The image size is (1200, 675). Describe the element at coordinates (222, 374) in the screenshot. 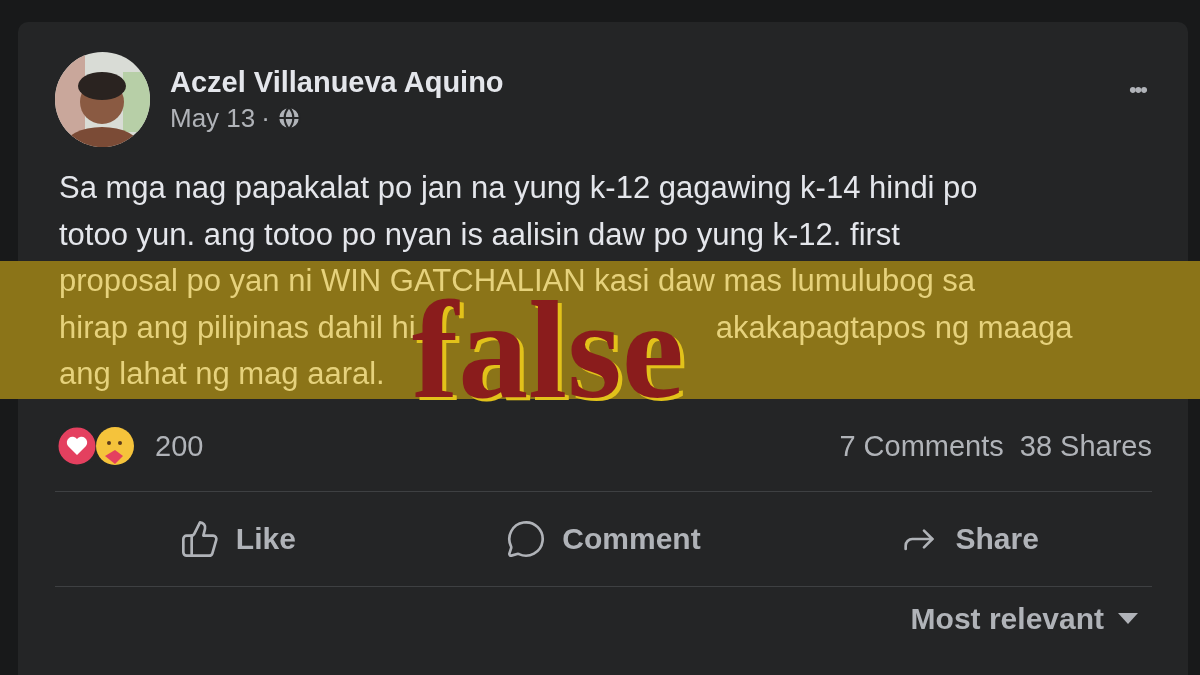

I see `post-text-line: ang lahat ng mag aaral.` at that location.